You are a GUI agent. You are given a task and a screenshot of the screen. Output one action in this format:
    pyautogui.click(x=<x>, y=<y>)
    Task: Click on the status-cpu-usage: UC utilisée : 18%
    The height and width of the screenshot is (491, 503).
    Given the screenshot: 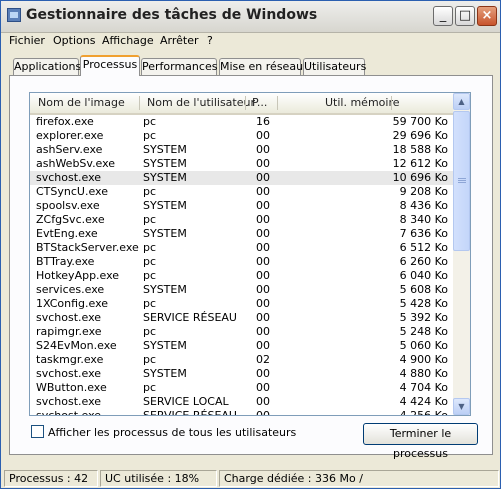 What is the action you would take?
    pyautogui.click(x=158, y=478)
    